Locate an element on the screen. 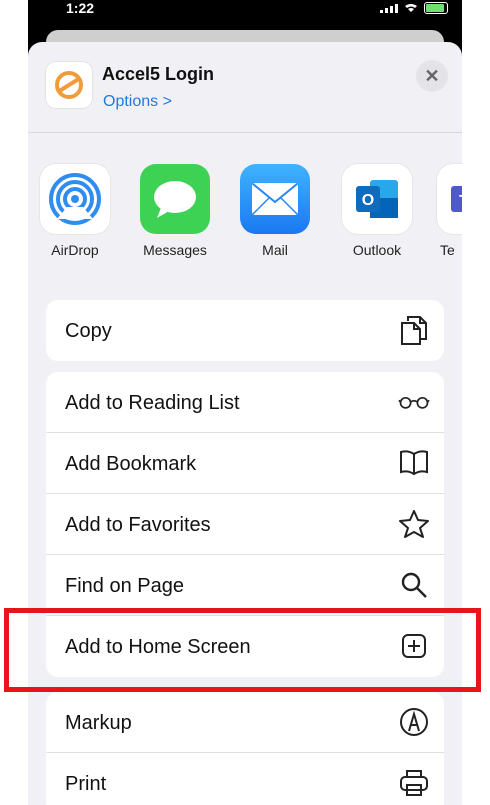 The width and height of the screenshot is (490, 805). app-mail: Mail is located at coordinates (275, 211).